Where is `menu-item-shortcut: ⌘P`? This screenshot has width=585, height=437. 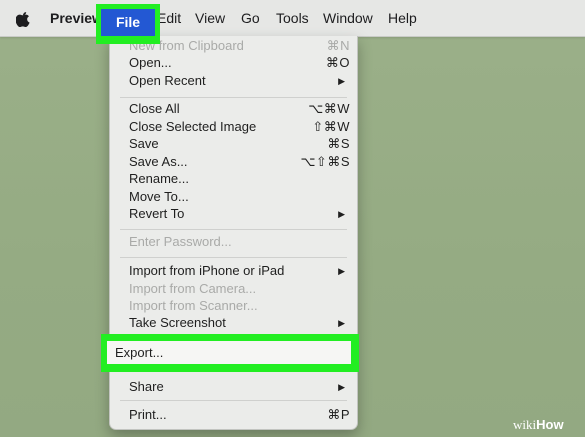 menu-item-shortcut: ⌘P is located at coordinates (338, 414).